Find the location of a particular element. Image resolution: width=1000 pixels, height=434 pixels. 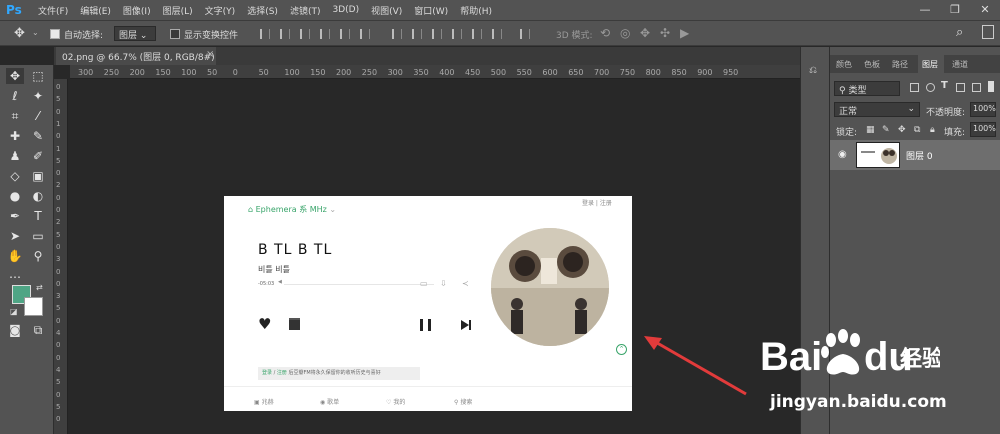

maximize-icon: ❐ is located at coordinates (955, 10).